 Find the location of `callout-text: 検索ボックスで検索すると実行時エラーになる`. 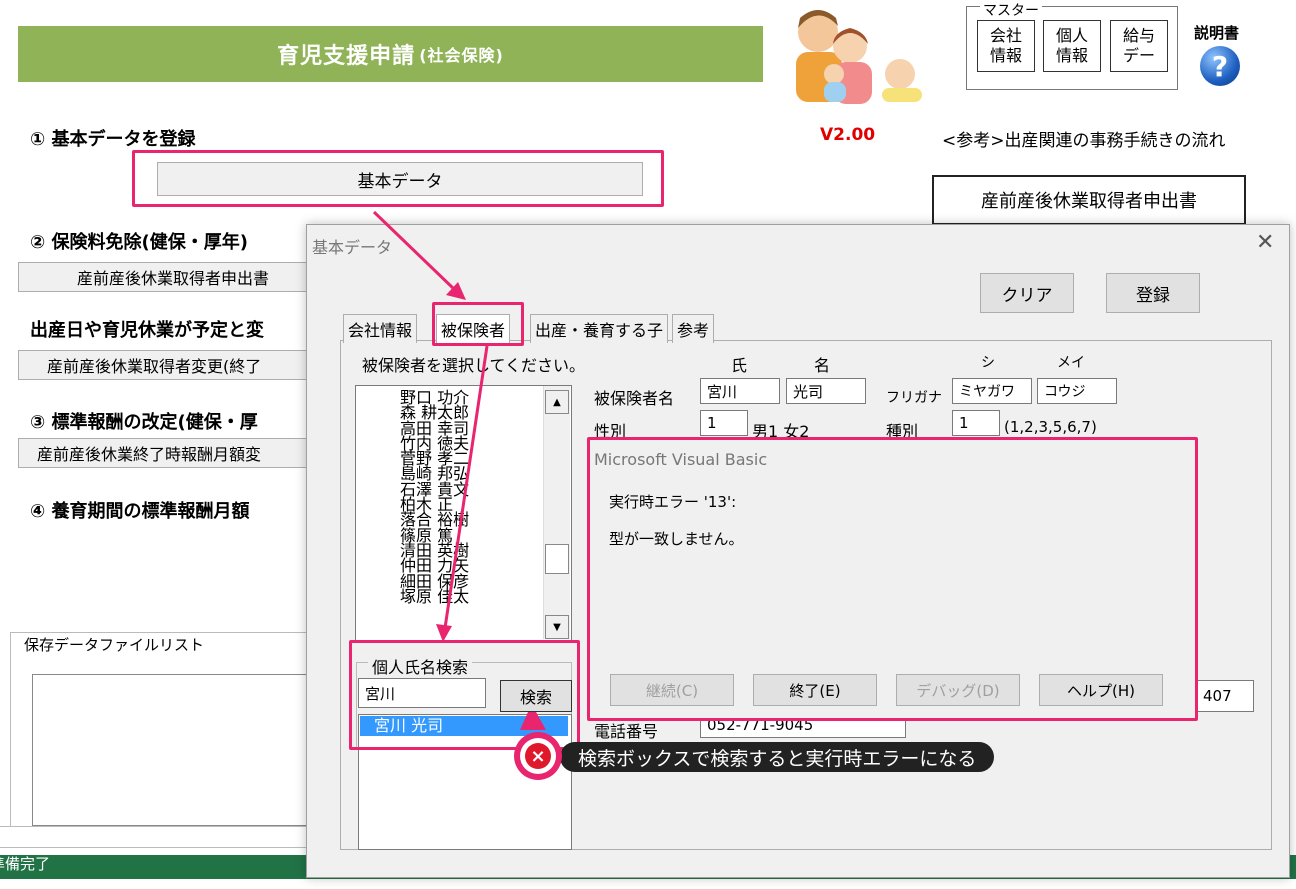

callout-text: 検索ボックスで検索すると実行時エラーになる is located at coordinates (777, 758).